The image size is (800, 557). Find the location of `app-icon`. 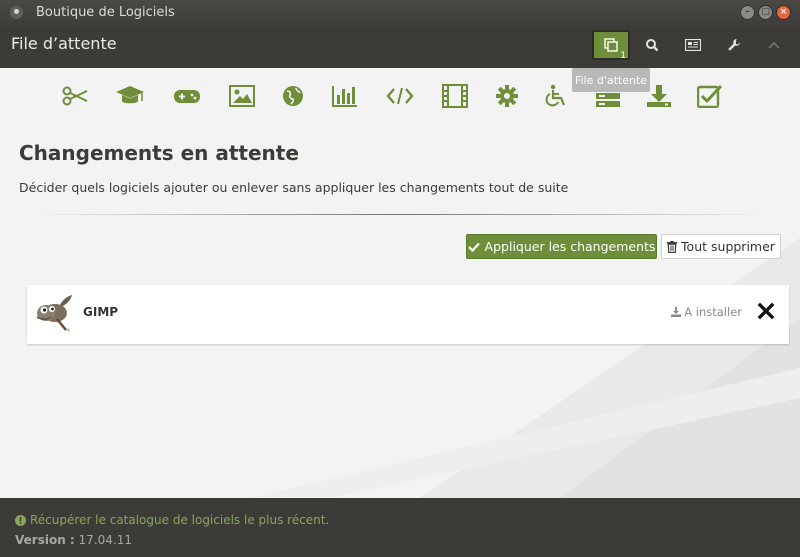

app-icon is located at coordinates (16, 12).